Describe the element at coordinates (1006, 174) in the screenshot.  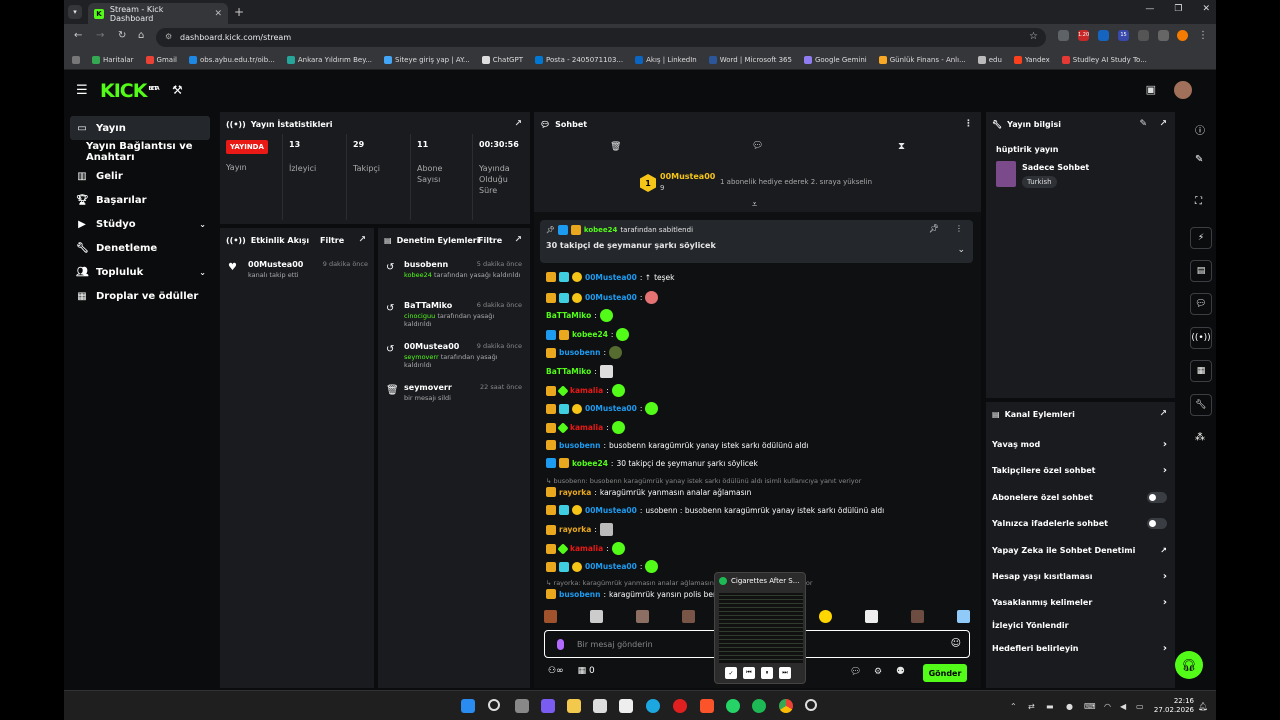
I see `category-thumbnail` at that location.